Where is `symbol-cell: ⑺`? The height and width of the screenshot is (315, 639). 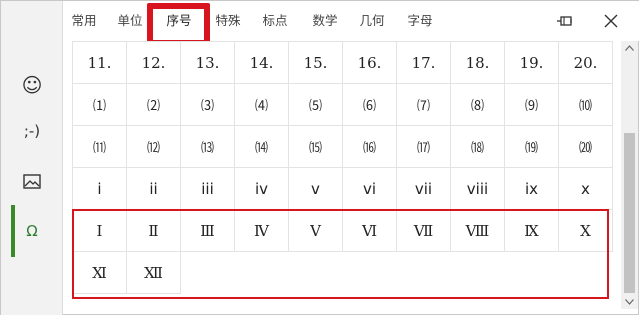 symbol-cell: ⑺ is located at coordinates (424, 105).